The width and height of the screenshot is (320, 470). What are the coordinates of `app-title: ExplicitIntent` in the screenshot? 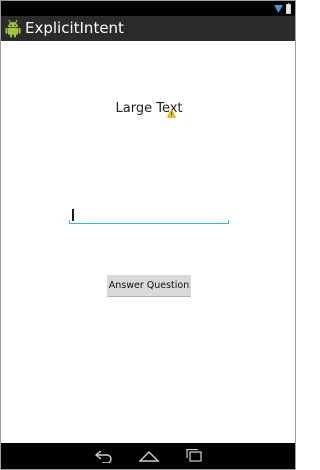 It's located at (74, 28).